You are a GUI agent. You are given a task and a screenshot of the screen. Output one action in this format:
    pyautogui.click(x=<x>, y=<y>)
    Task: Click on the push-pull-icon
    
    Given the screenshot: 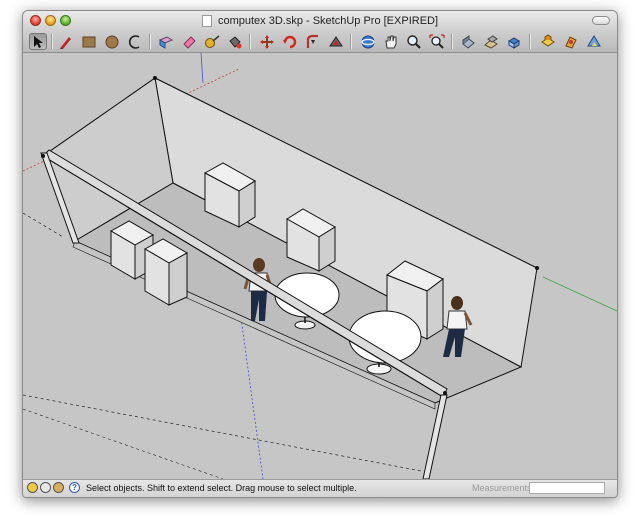 What is the action you would take?
    pyautogui.click(x=166, y=41)
    